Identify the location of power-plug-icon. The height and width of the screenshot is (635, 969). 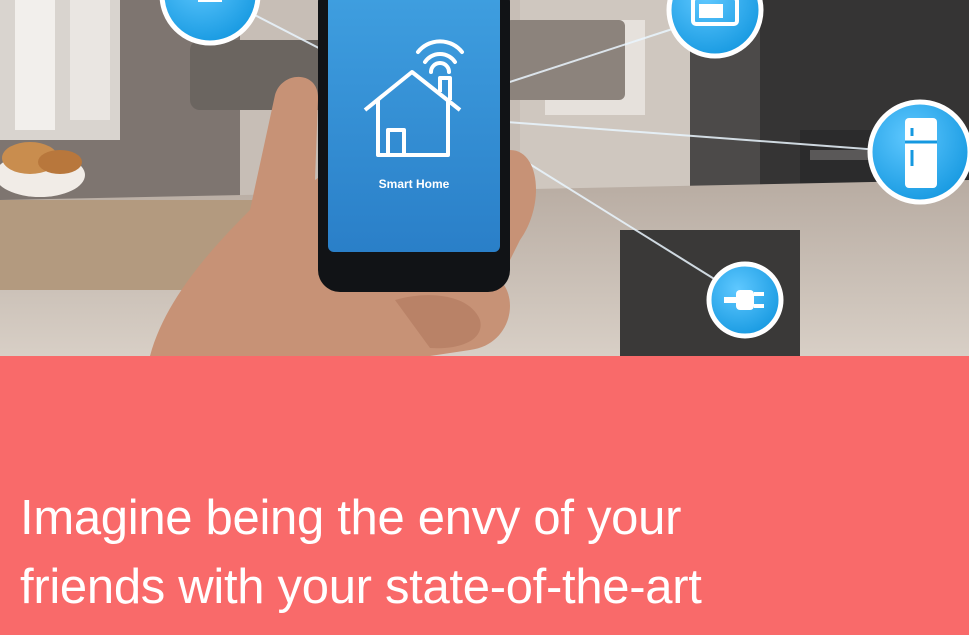
(745, 300).